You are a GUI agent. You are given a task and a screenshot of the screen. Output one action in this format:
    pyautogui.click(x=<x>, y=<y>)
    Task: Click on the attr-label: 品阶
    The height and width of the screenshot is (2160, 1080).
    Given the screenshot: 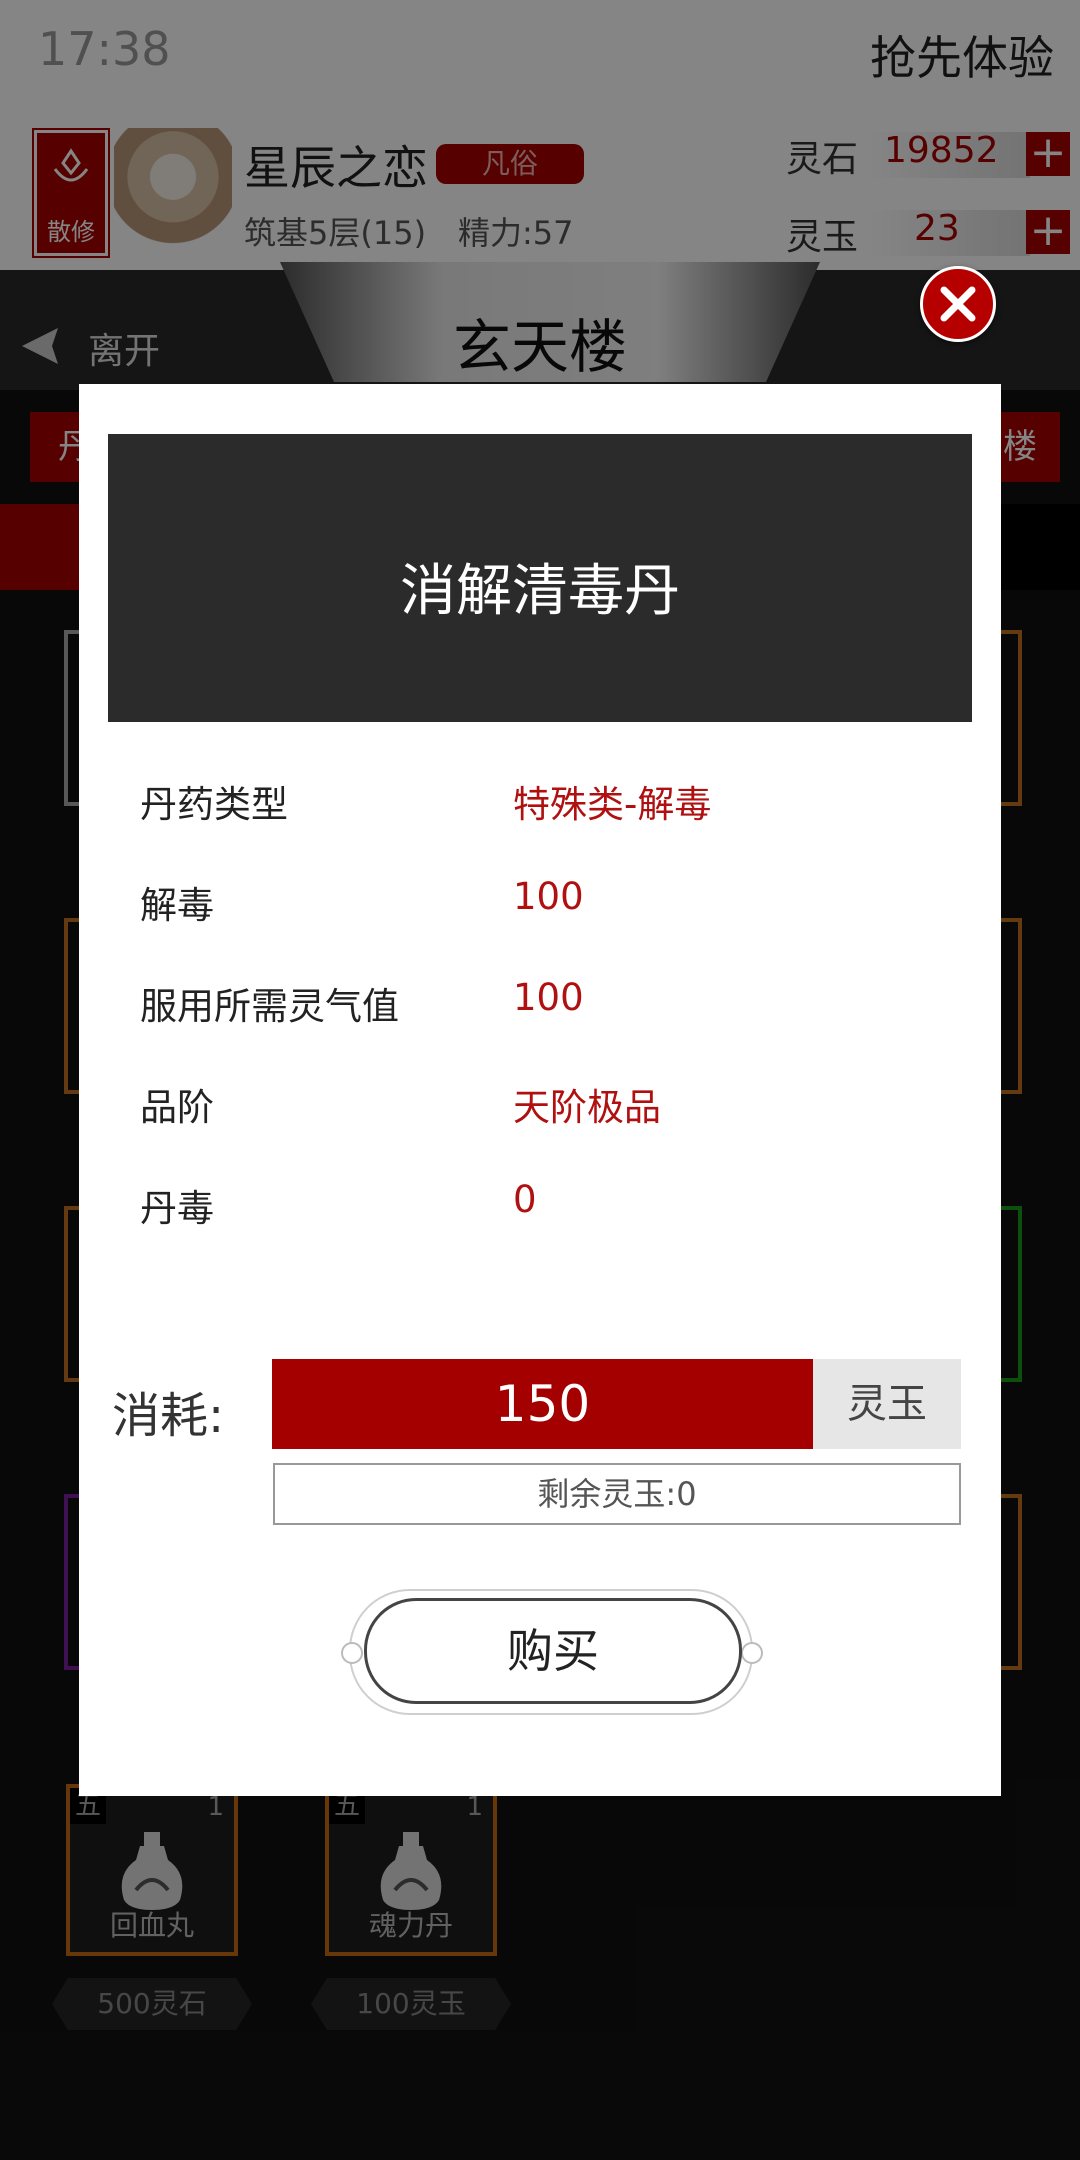 What is the action you would take?
    pyautogui.click(x=177, y=1107)
    